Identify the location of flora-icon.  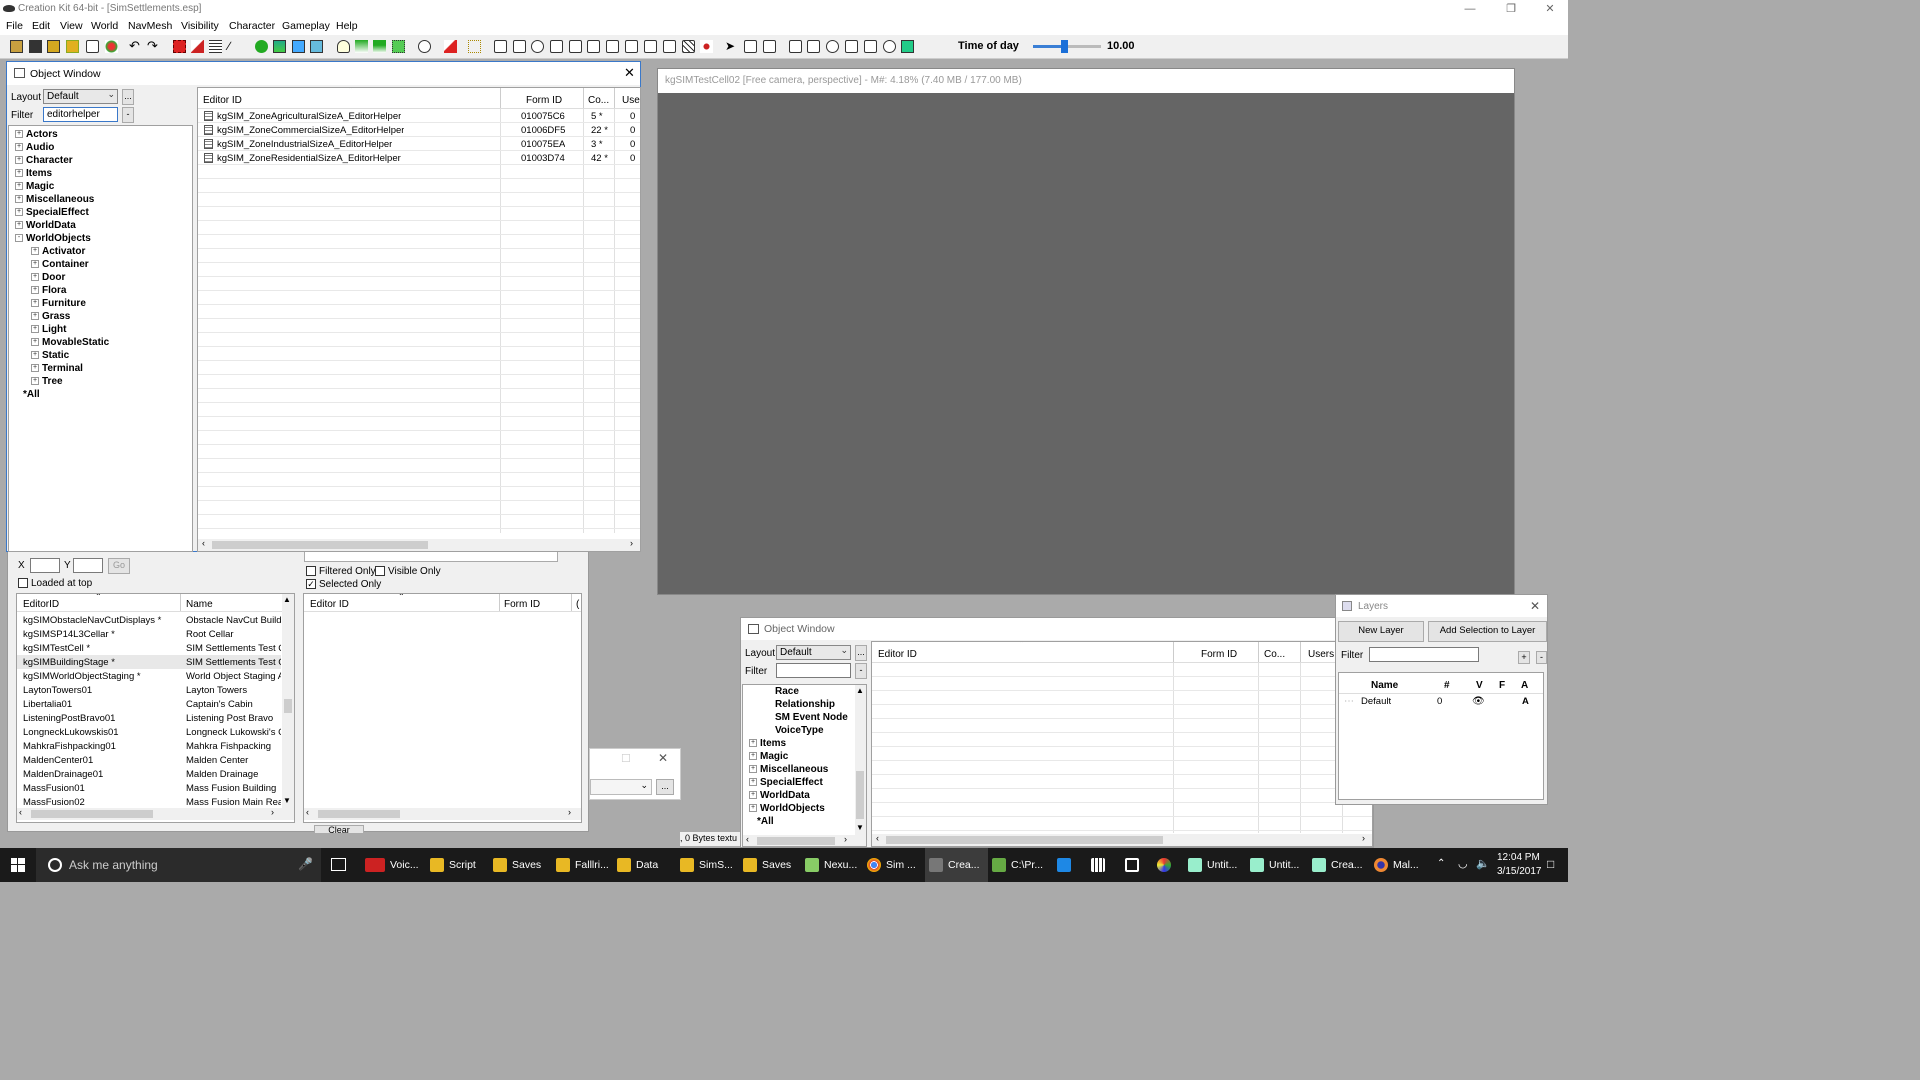
(398, 46).